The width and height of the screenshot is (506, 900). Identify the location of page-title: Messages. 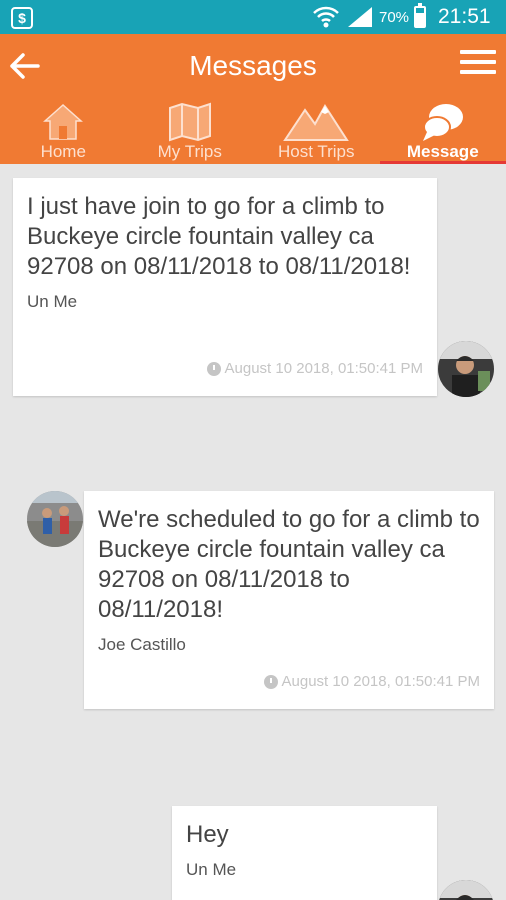
(253, 65).